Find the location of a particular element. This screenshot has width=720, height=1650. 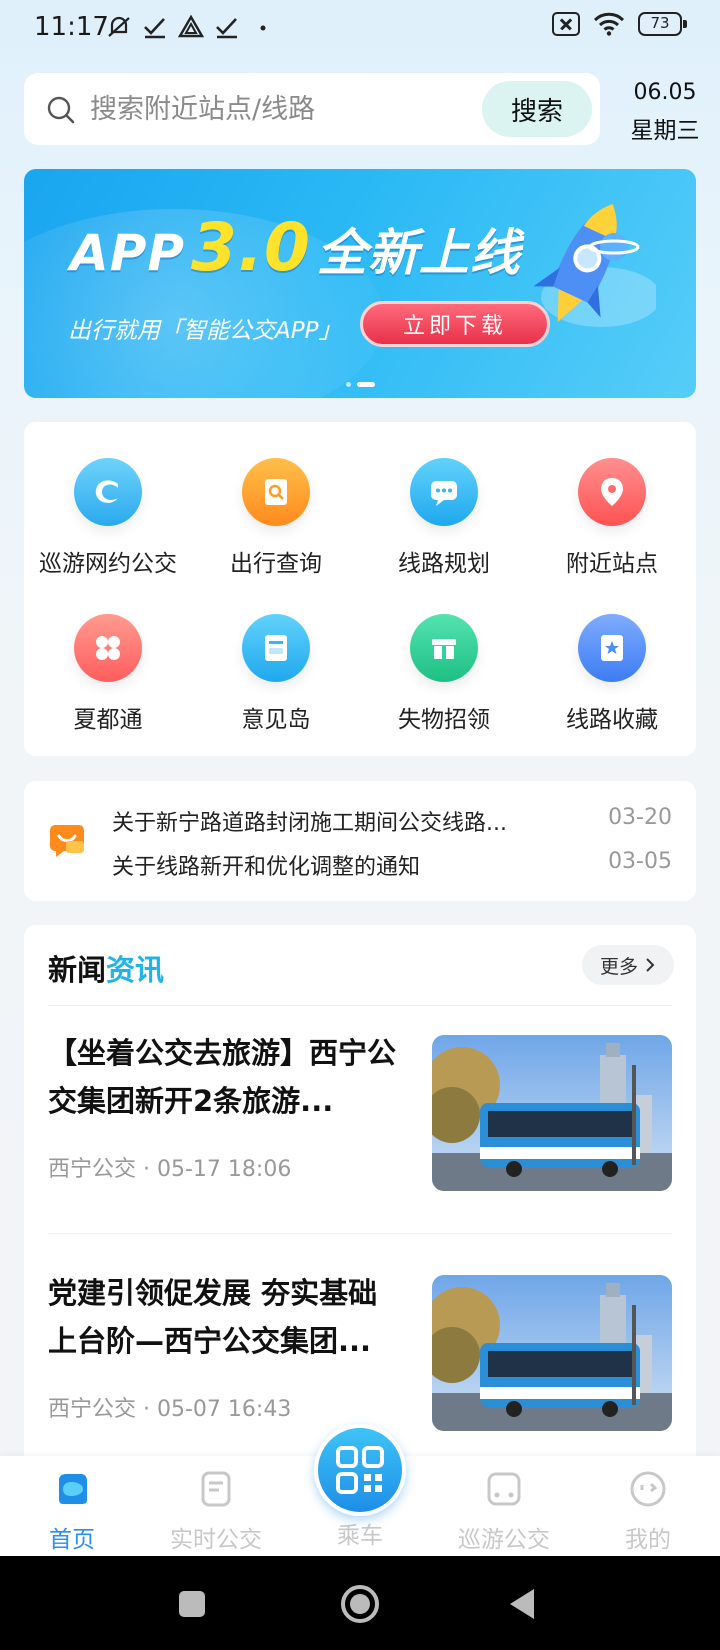

tab-profile: 我的 is located at coordinates (648, 1506).